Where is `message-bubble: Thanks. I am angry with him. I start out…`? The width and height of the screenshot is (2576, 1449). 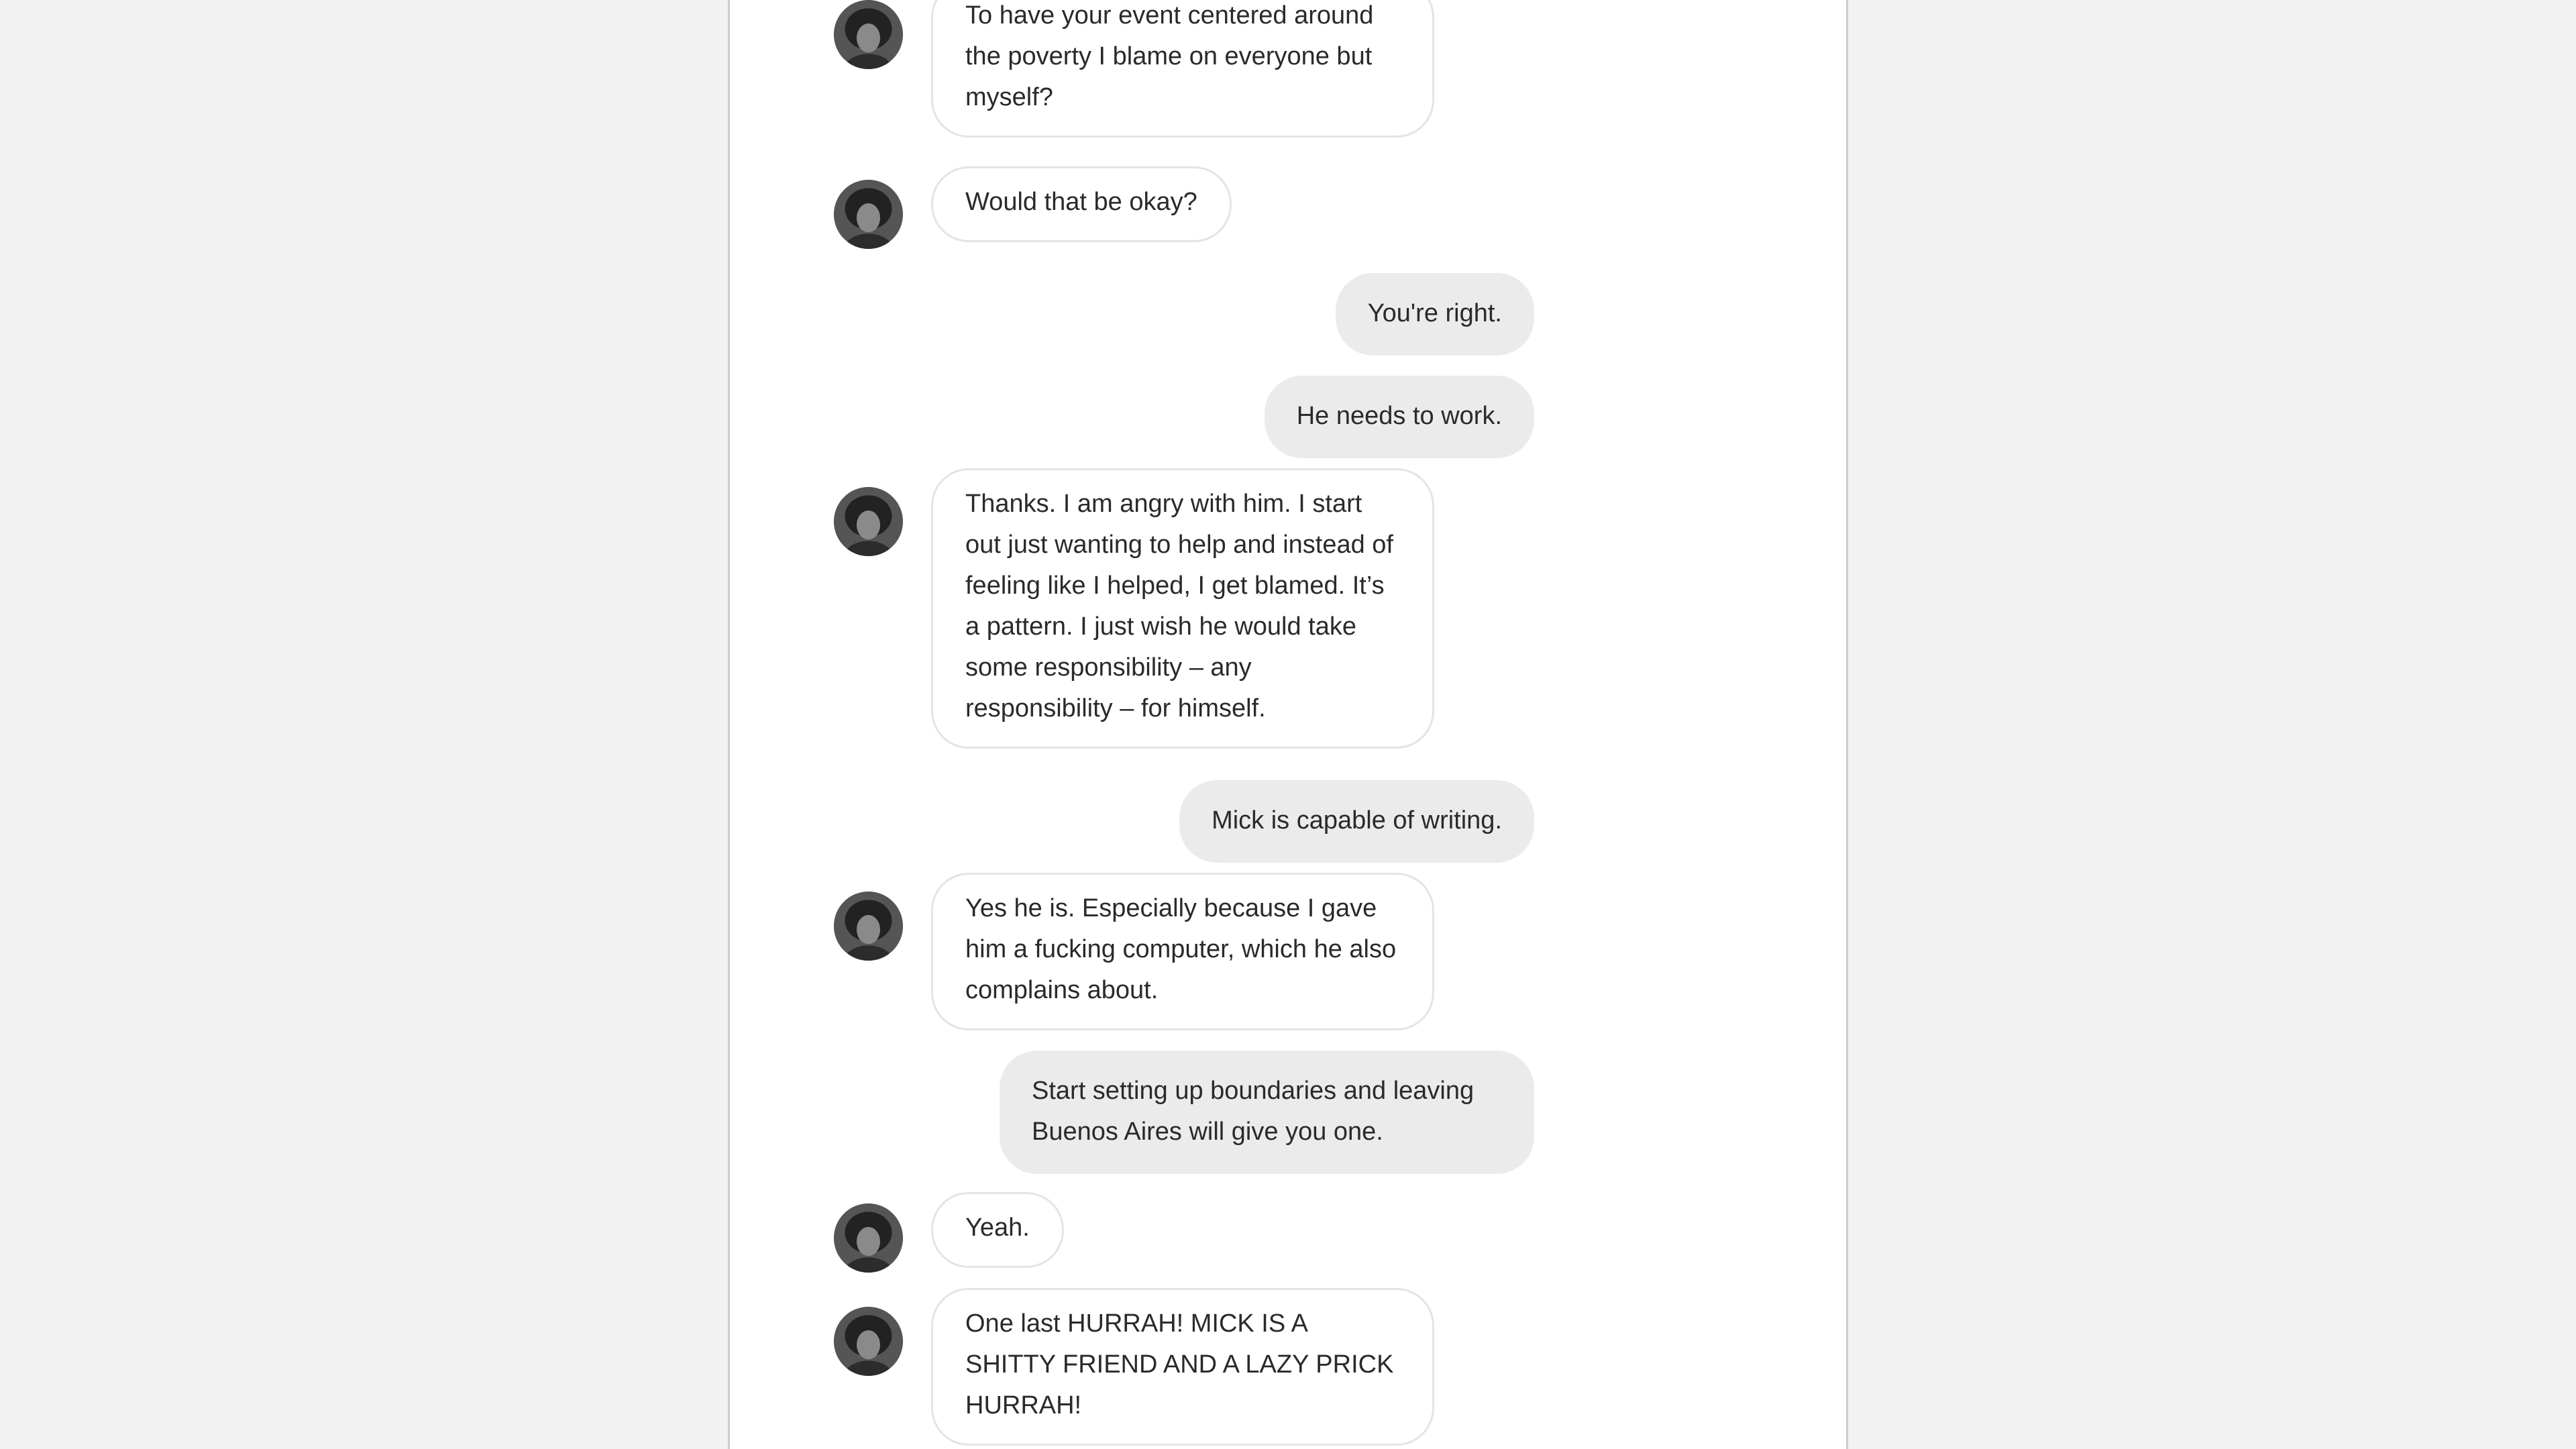
message-bubble: Thanks. I am angry with him. I start out… is located at coordinates (1182, 608).